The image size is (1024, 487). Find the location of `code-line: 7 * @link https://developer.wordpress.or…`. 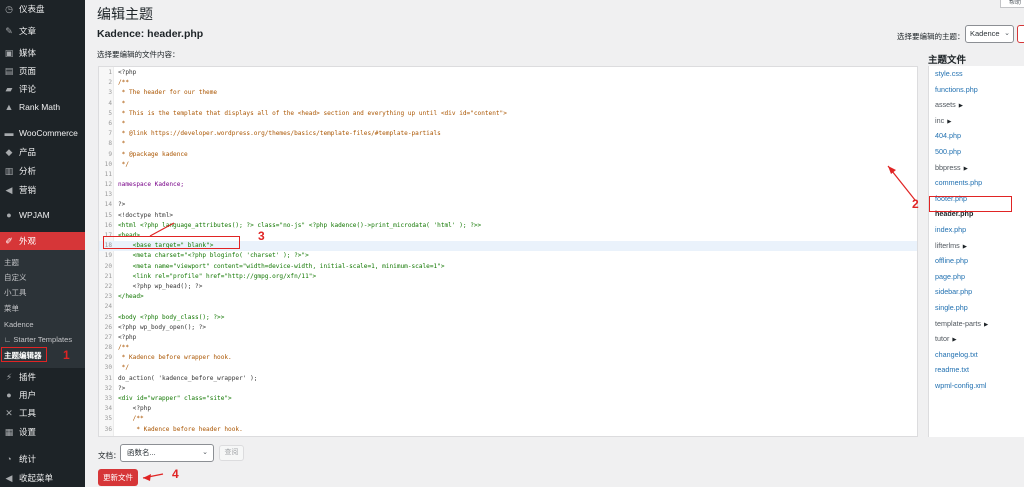

code-line: 7 * @link https://developer.wordpress.or… is located at coordinates (508, 134).